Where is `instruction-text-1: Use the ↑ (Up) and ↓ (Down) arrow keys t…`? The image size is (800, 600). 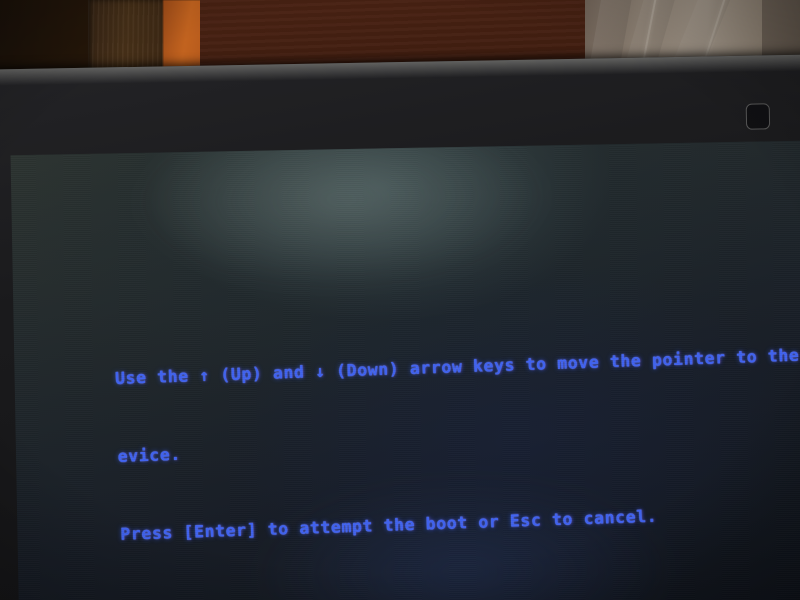 instruction-text-1: Use the ↑ (Up) and ↓ (Down) arrow keys t… is located at coordinates (457, 365).